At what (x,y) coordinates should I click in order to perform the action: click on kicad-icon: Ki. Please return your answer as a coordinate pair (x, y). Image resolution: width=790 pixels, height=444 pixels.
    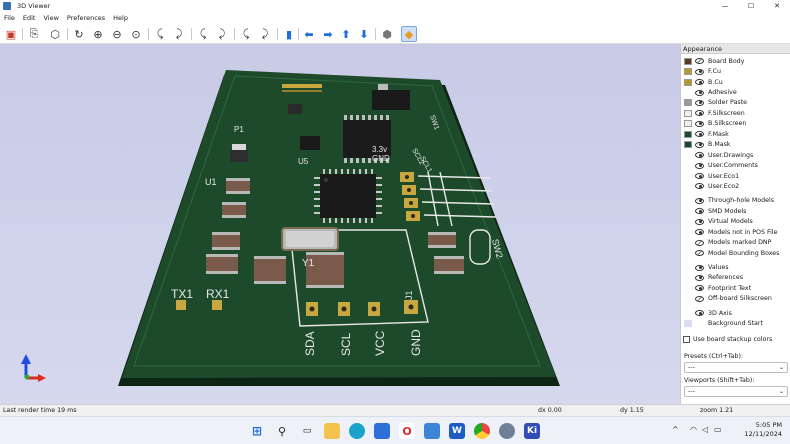
    Looking at the image, I should click on (532, 431).